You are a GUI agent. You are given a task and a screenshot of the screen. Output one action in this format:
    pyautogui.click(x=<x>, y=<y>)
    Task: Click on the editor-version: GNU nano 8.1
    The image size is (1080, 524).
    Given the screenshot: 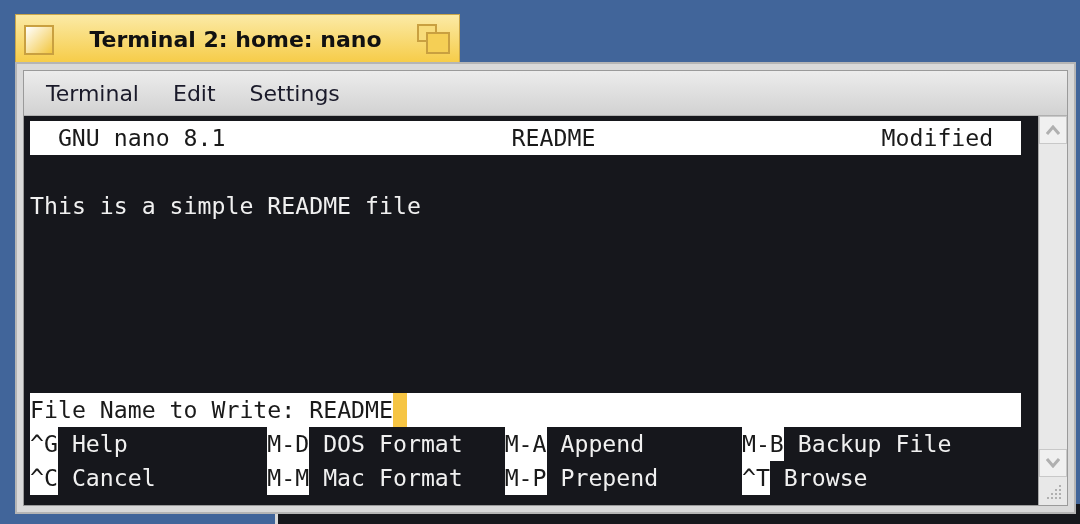 What is the action you would take?
    pyautogui.click(x=141, y=138)
    